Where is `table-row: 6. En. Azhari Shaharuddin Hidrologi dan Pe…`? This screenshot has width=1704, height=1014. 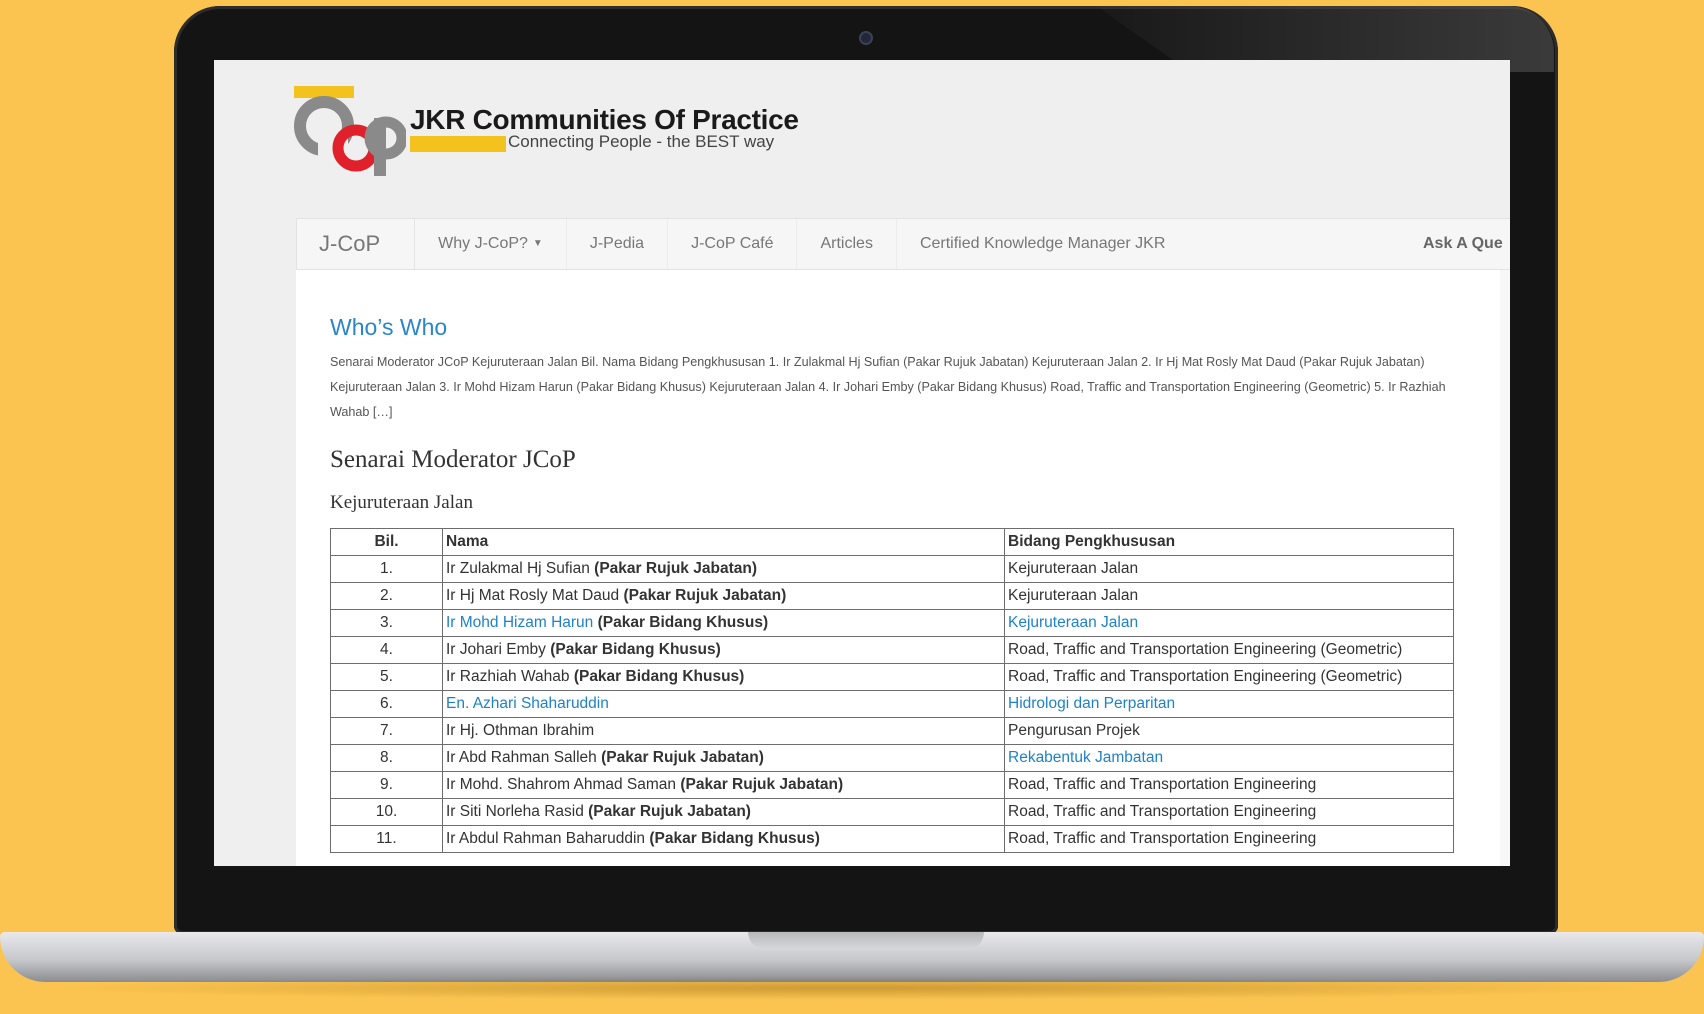
table-row: 6. En. Azhari Shaharuddin Hidrologi dan Pe… is located at coordinates (892, 704).